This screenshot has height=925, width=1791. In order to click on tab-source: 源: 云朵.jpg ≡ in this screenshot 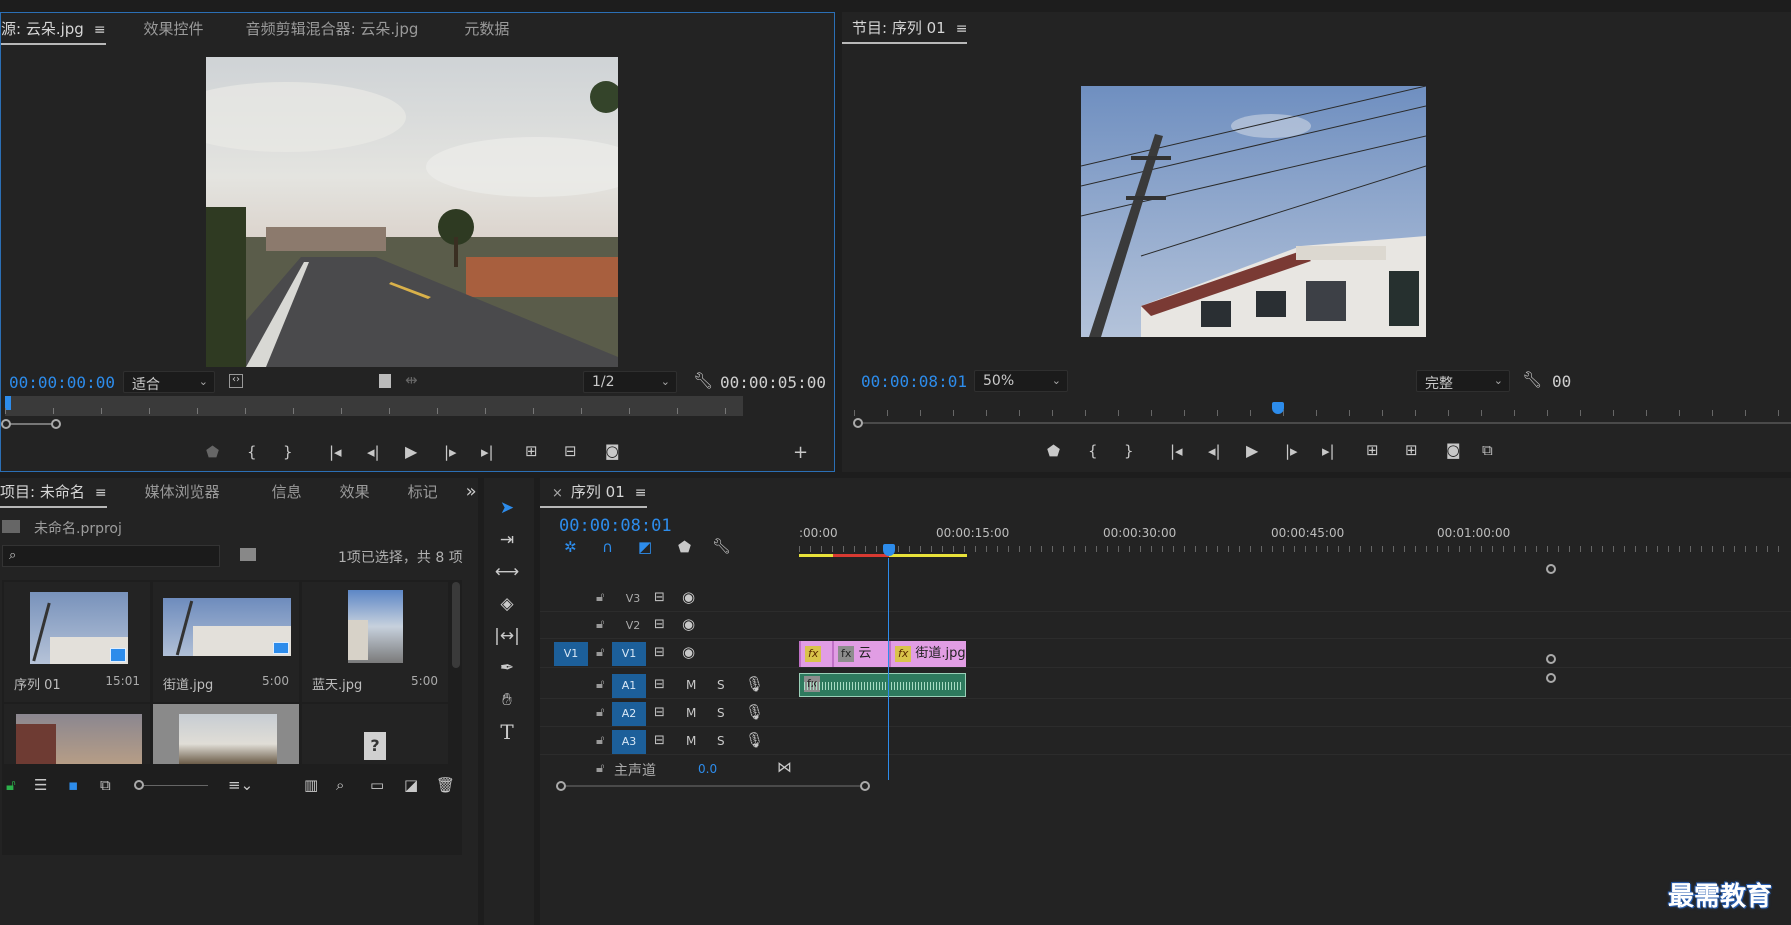, I will do `click(60, 31)`.